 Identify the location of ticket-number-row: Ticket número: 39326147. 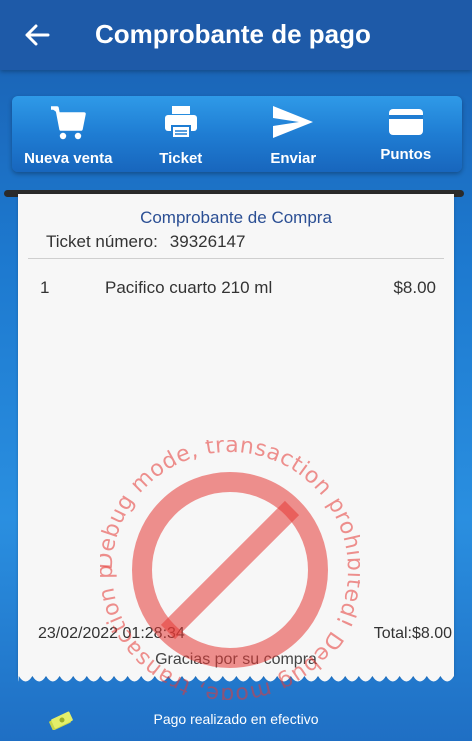
(145, 242).